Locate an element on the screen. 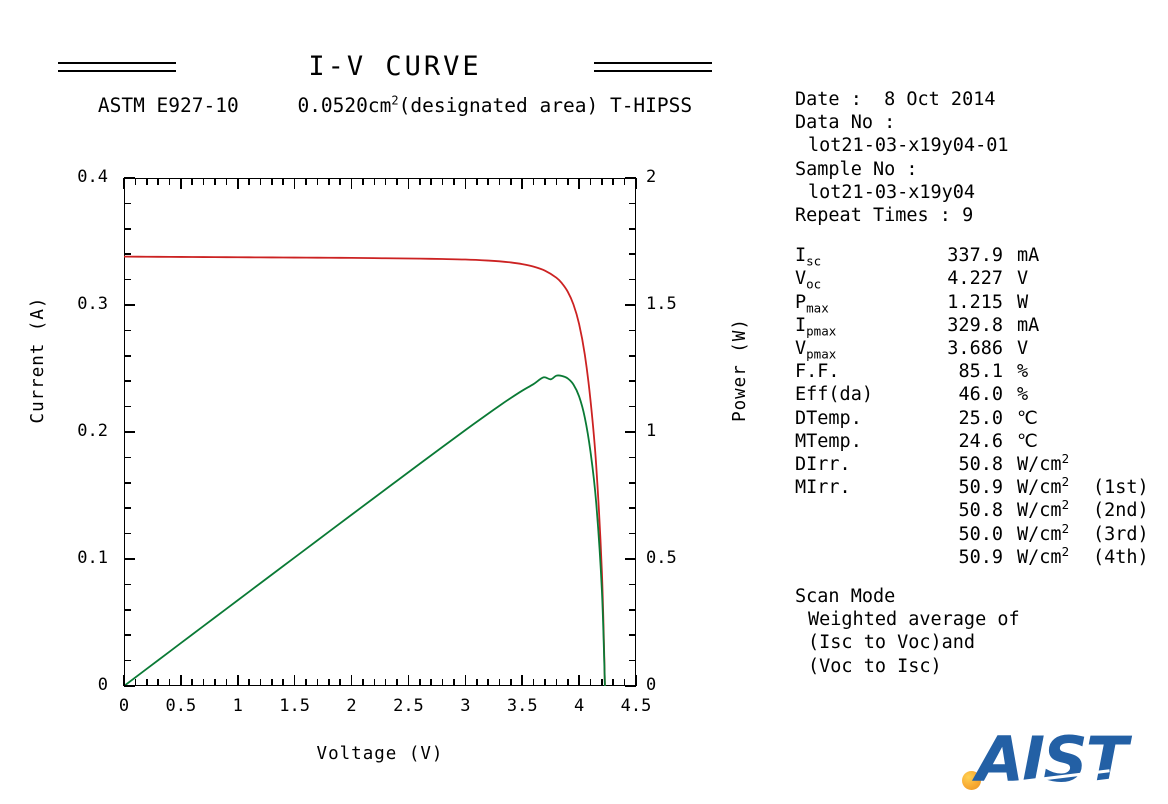 This screenshot has height=804, width=1168. parameter-label: DTemp. is located at coordinates (828, 418).